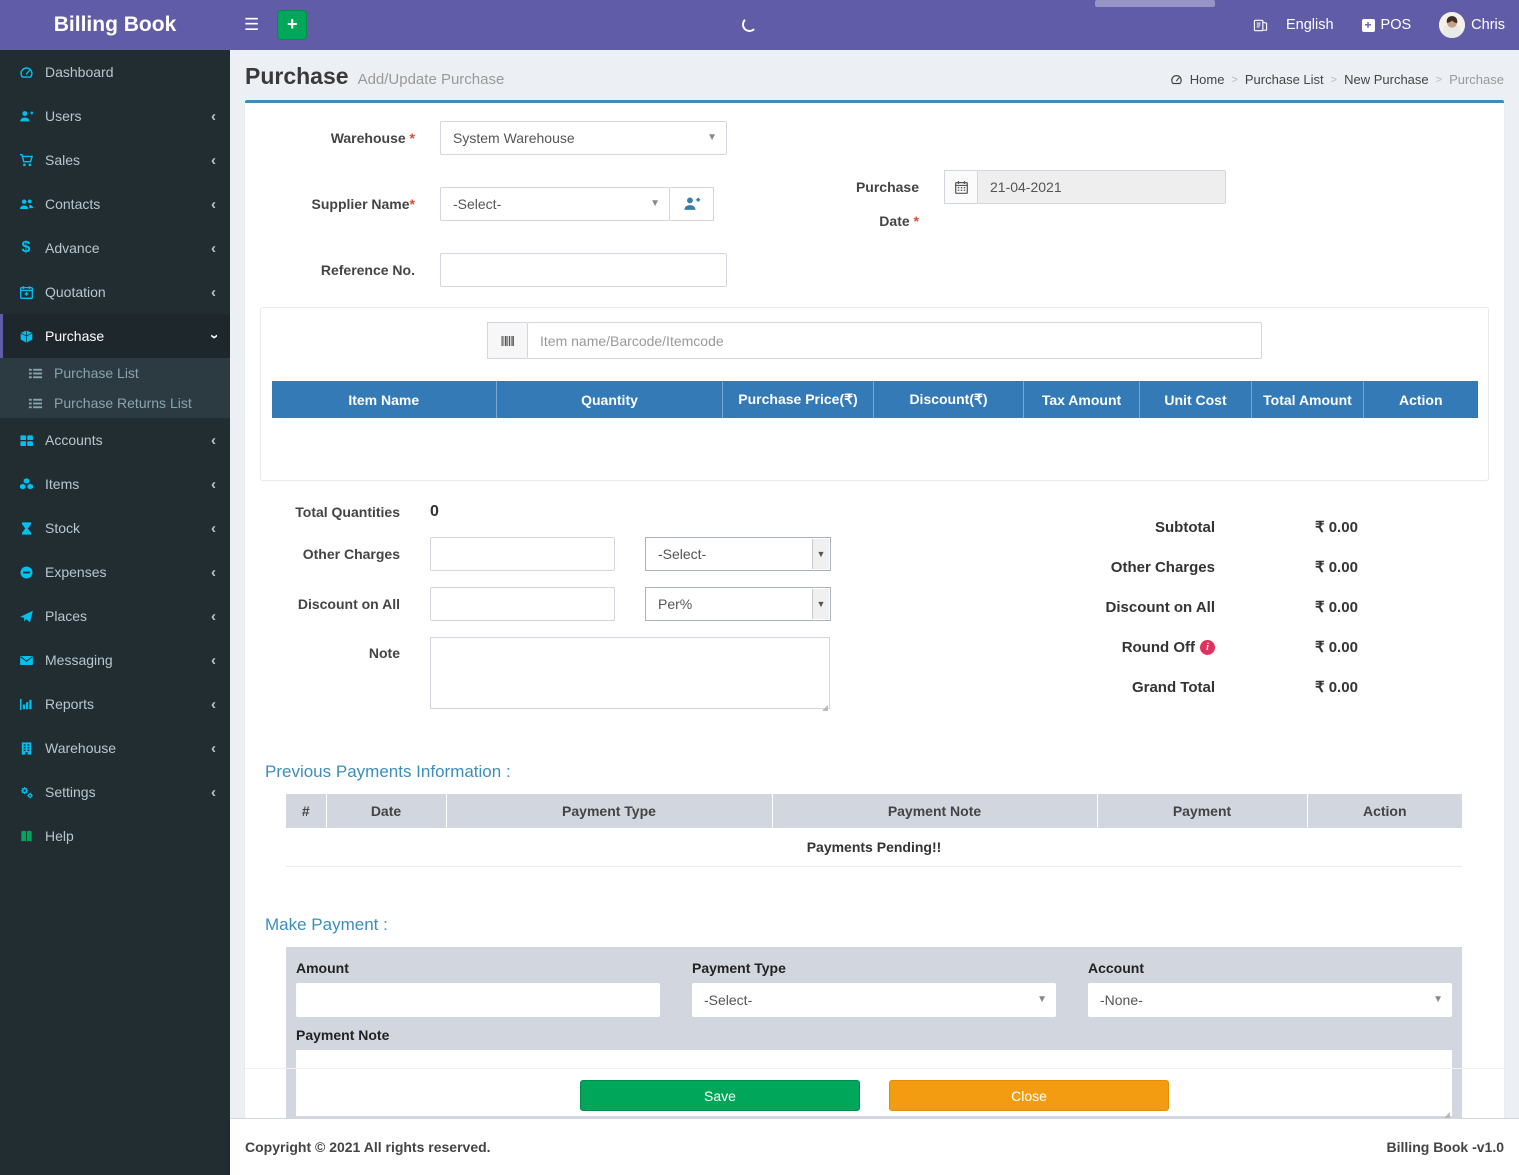 This screenshot has height=1175, width=1519. What do you see at coordinates (115, 72) in the screenshot?
I see `sidebar-item-dashboard: Dashboard` at bounding box center [115, 72].